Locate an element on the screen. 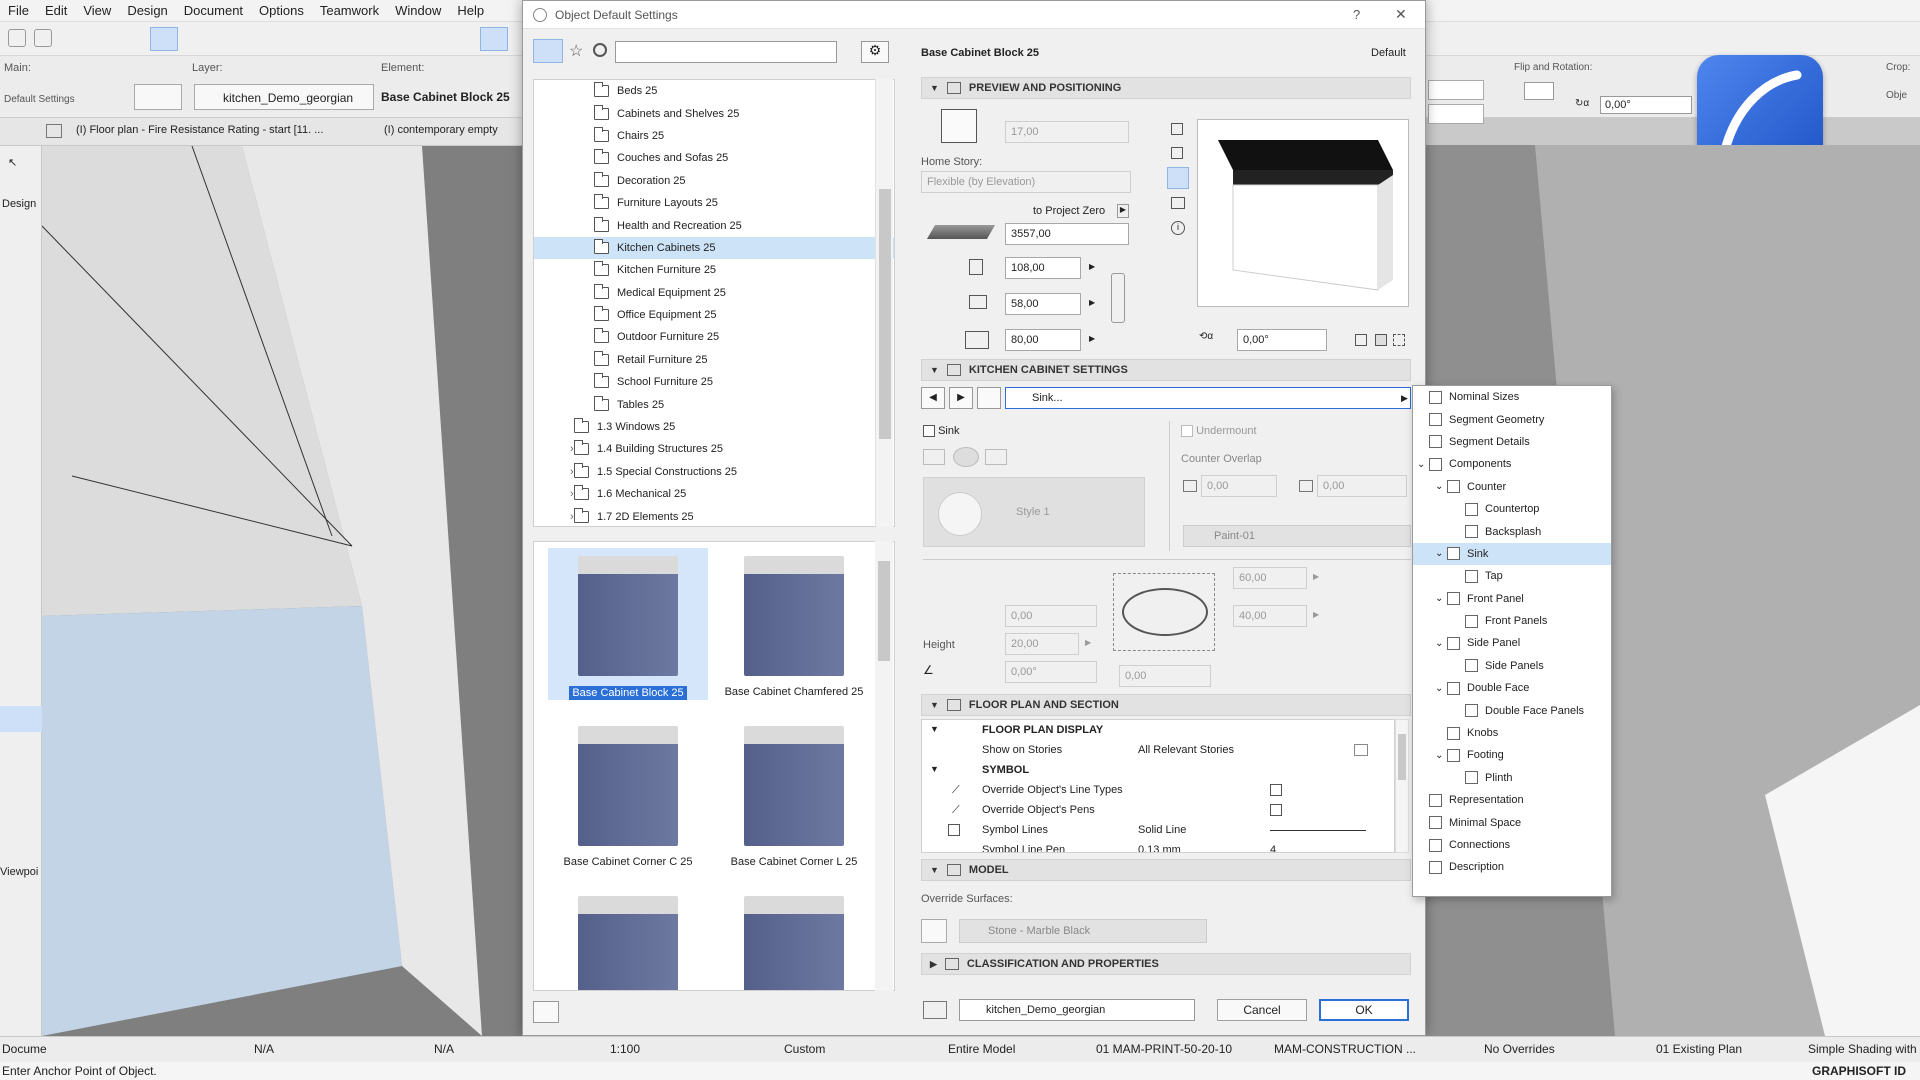  undermount-checkbox: Undermount is located at coordinates (1219, 431).